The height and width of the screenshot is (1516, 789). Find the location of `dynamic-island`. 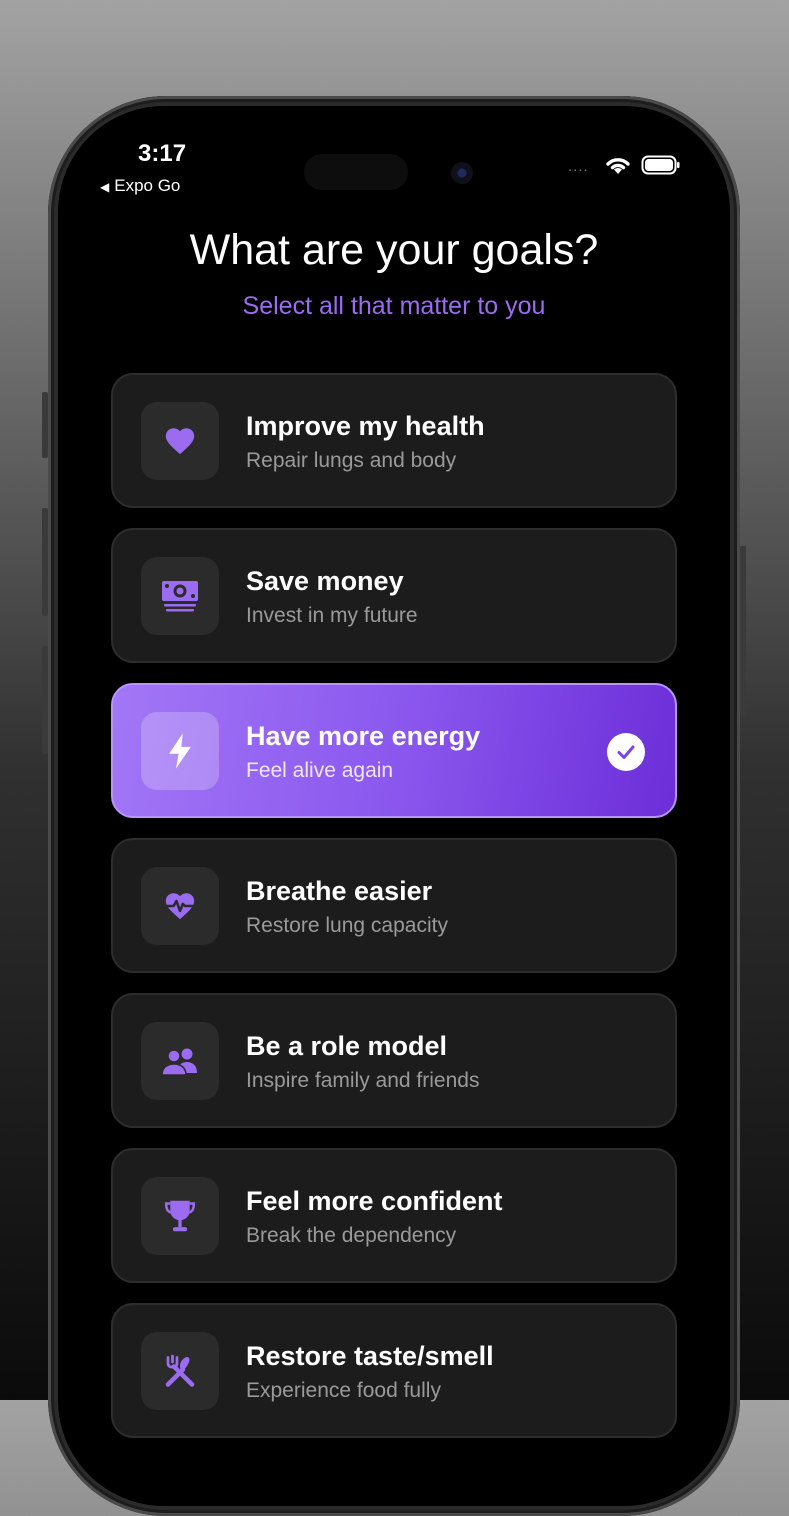

dynamic-island is located at coordinates (356, 172).